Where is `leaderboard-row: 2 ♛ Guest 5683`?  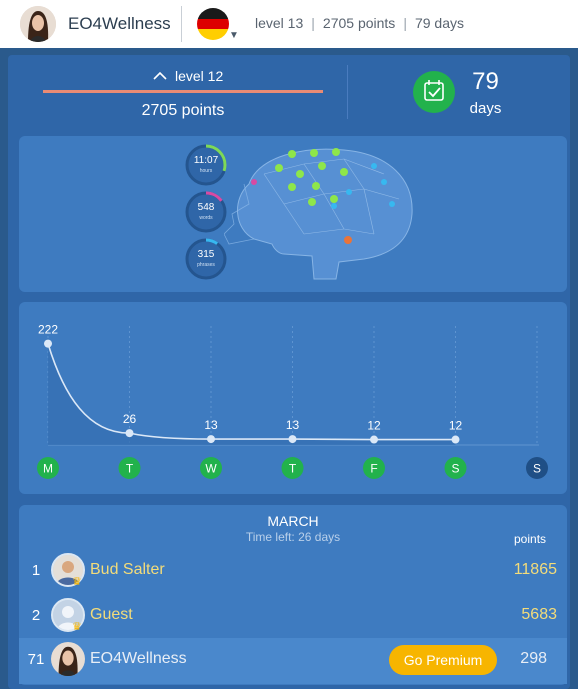 leaderboard-row: 2 ♛ Guest 5683 is located at coordinates (293, 615).